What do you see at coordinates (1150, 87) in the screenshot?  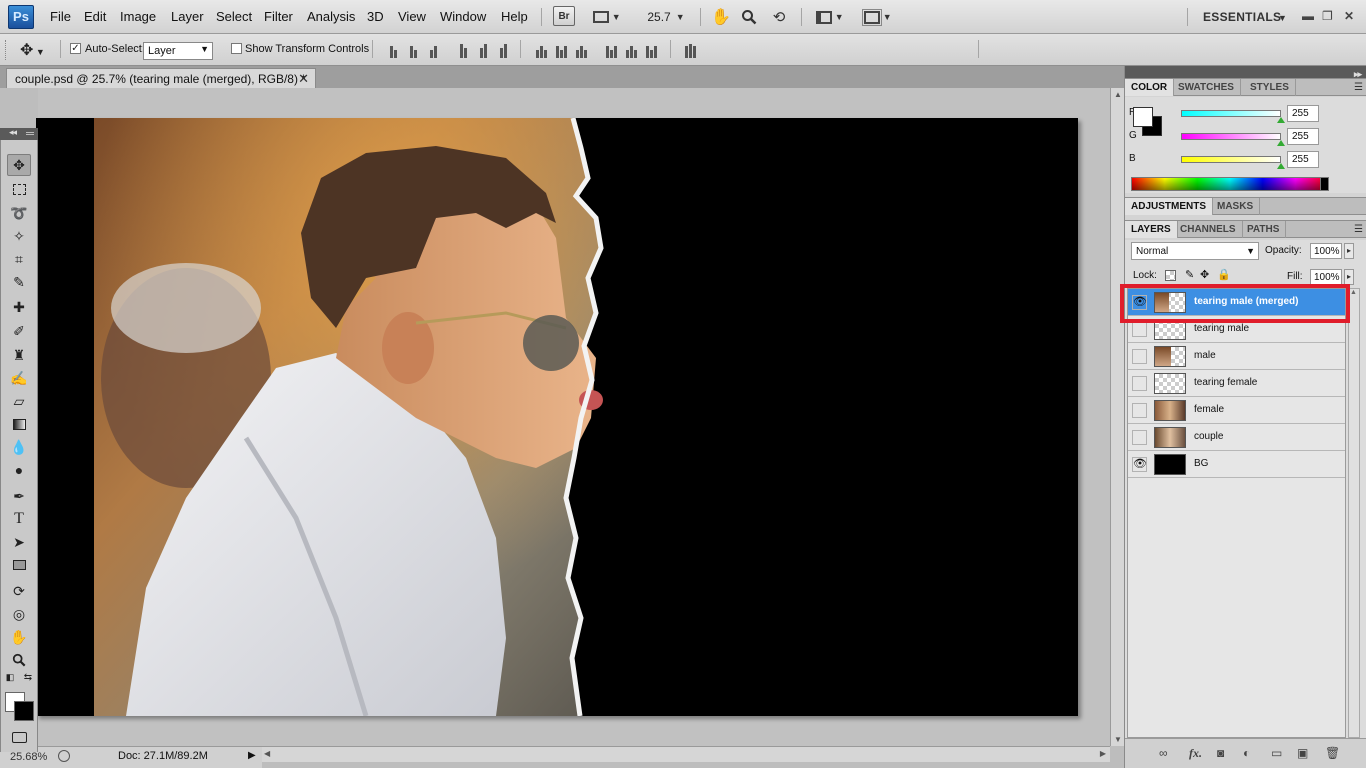 I see `tab-color: COLOR` at bounding box center [1150, 87].